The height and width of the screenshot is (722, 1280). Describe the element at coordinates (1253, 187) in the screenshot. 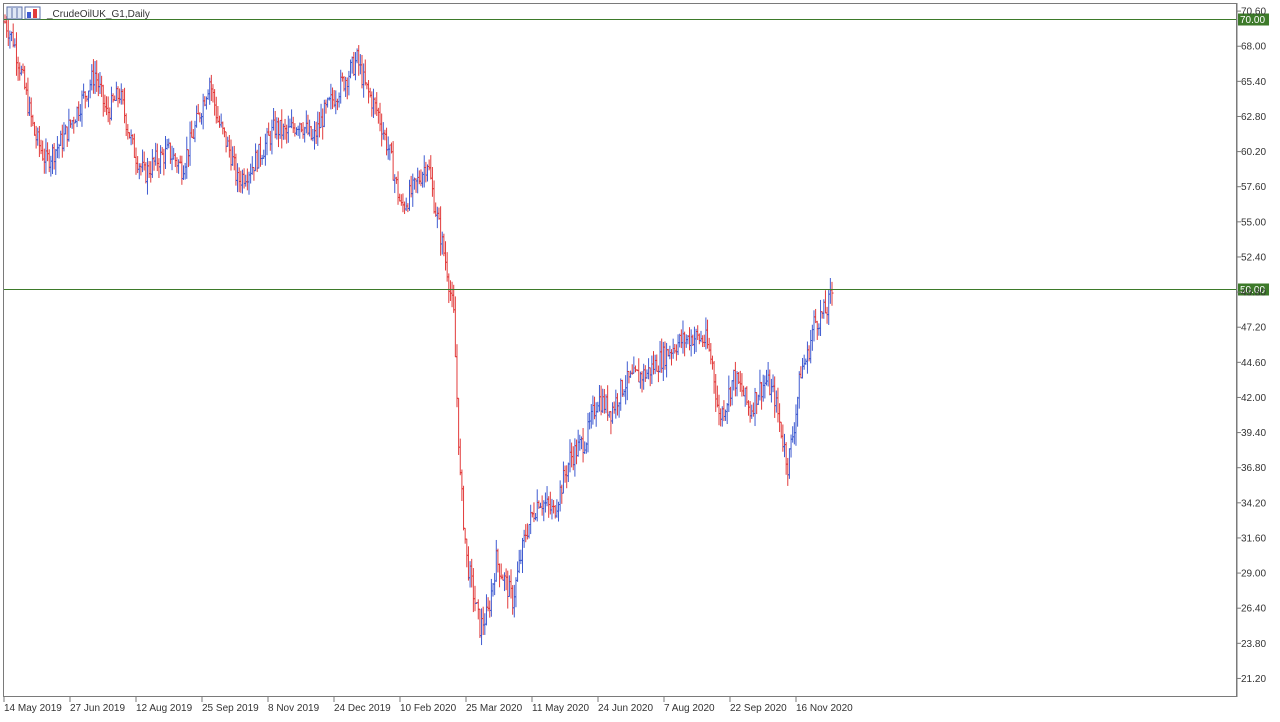

I see `y-tick-label: 57.60` at that location.